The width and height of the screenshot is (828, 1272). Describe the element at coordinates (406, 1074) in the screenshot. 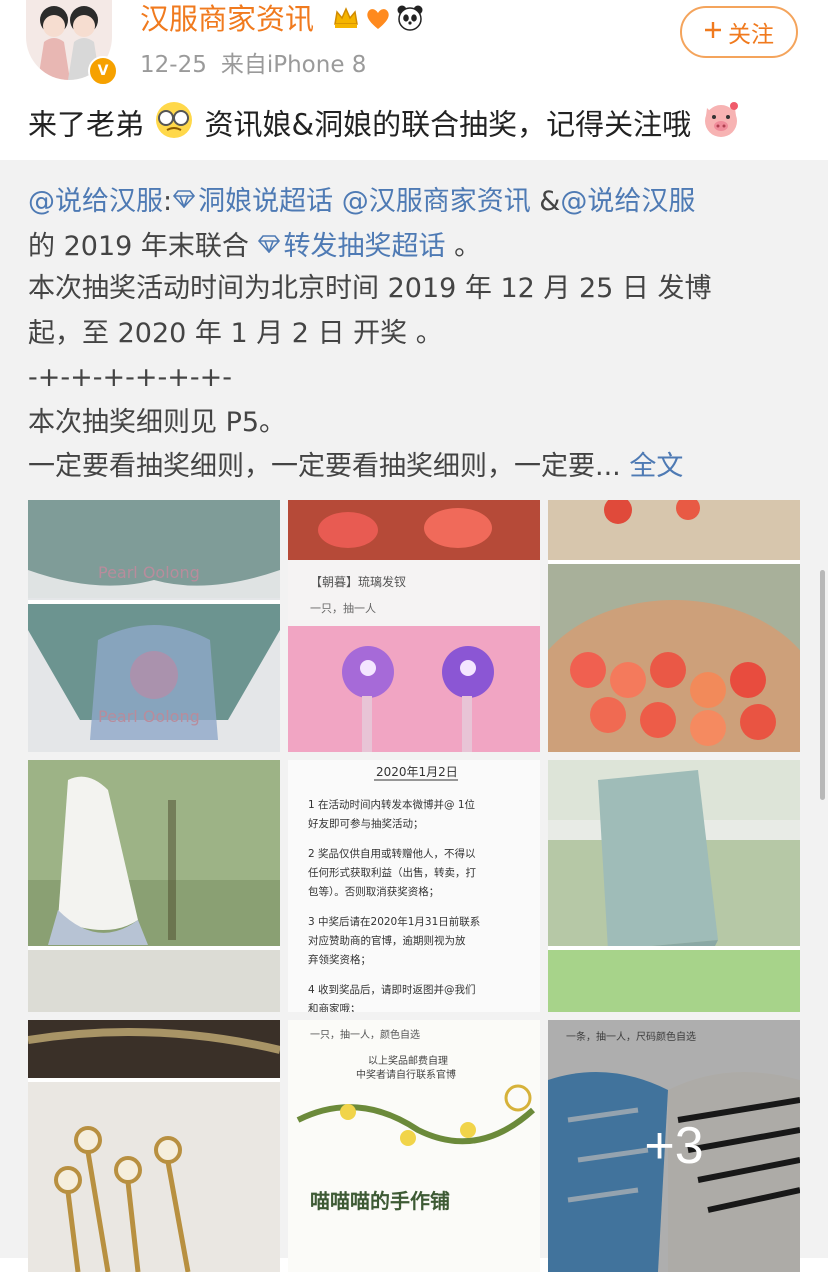

I see `image-caption: 中奖者请自行联系官博` at that location.